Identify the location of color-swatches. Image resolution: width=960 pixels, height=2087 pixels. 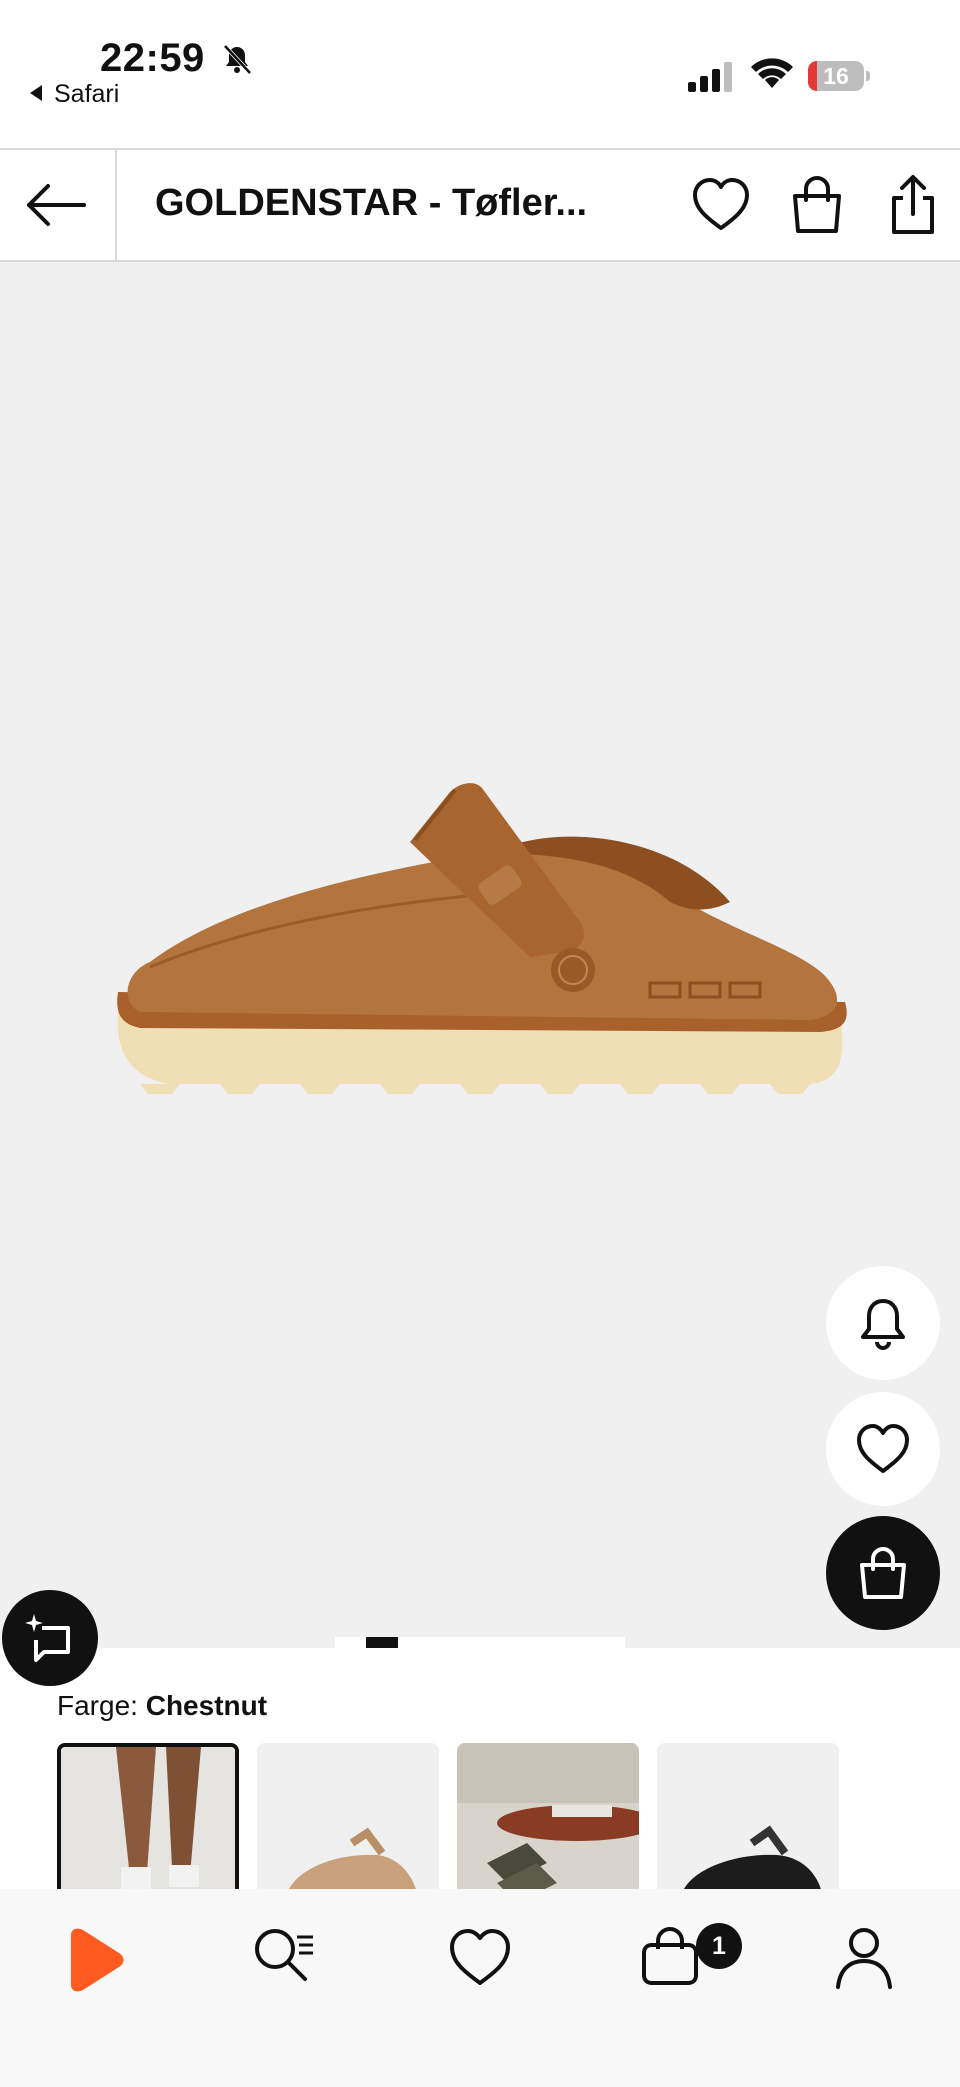
(508, 1816).